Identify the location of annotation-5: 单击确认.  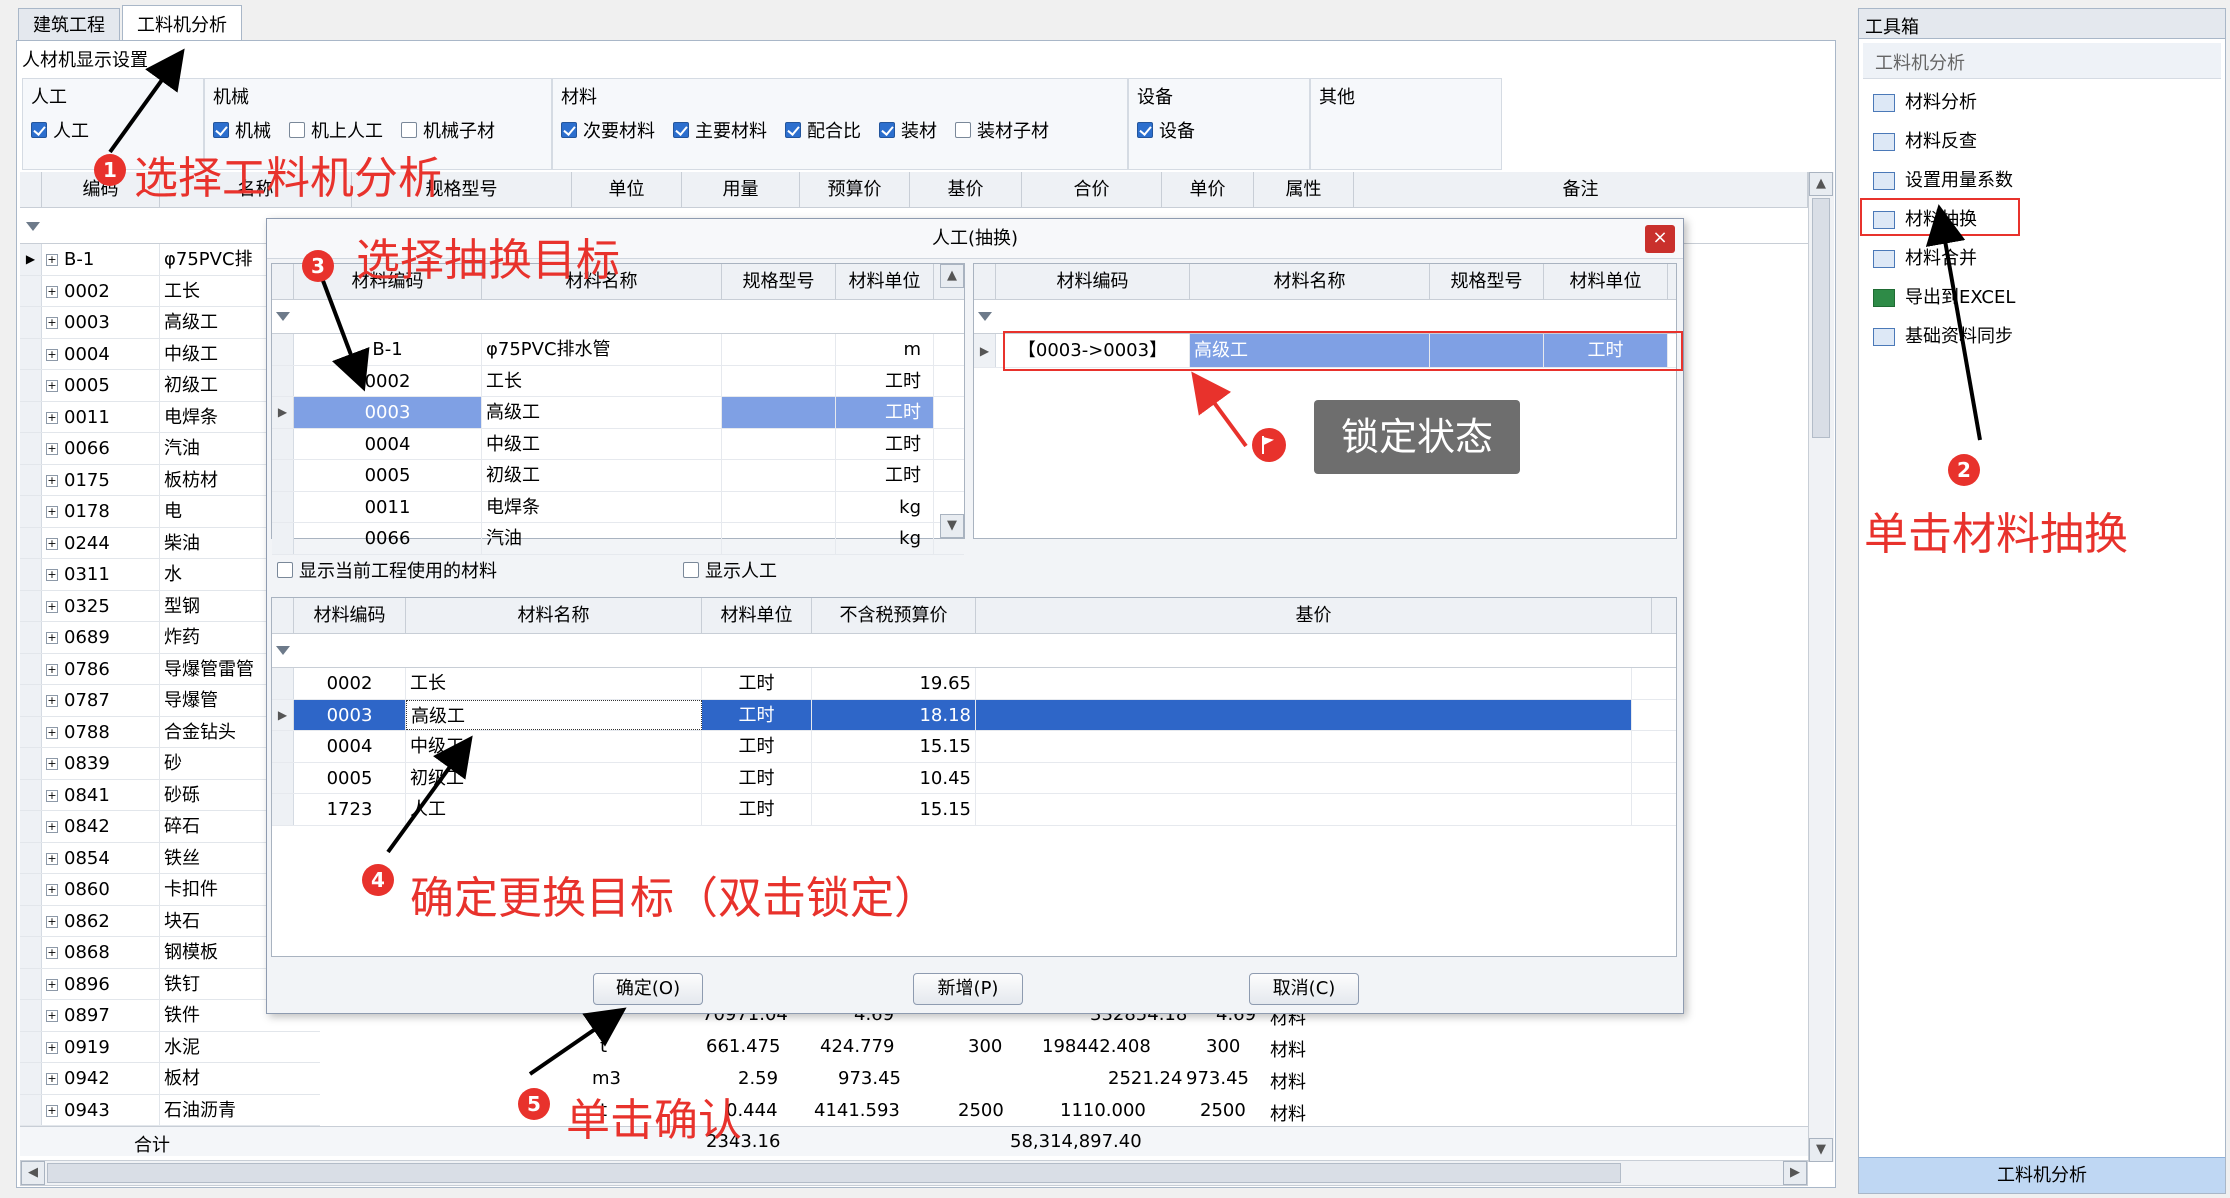
(654, 1120).